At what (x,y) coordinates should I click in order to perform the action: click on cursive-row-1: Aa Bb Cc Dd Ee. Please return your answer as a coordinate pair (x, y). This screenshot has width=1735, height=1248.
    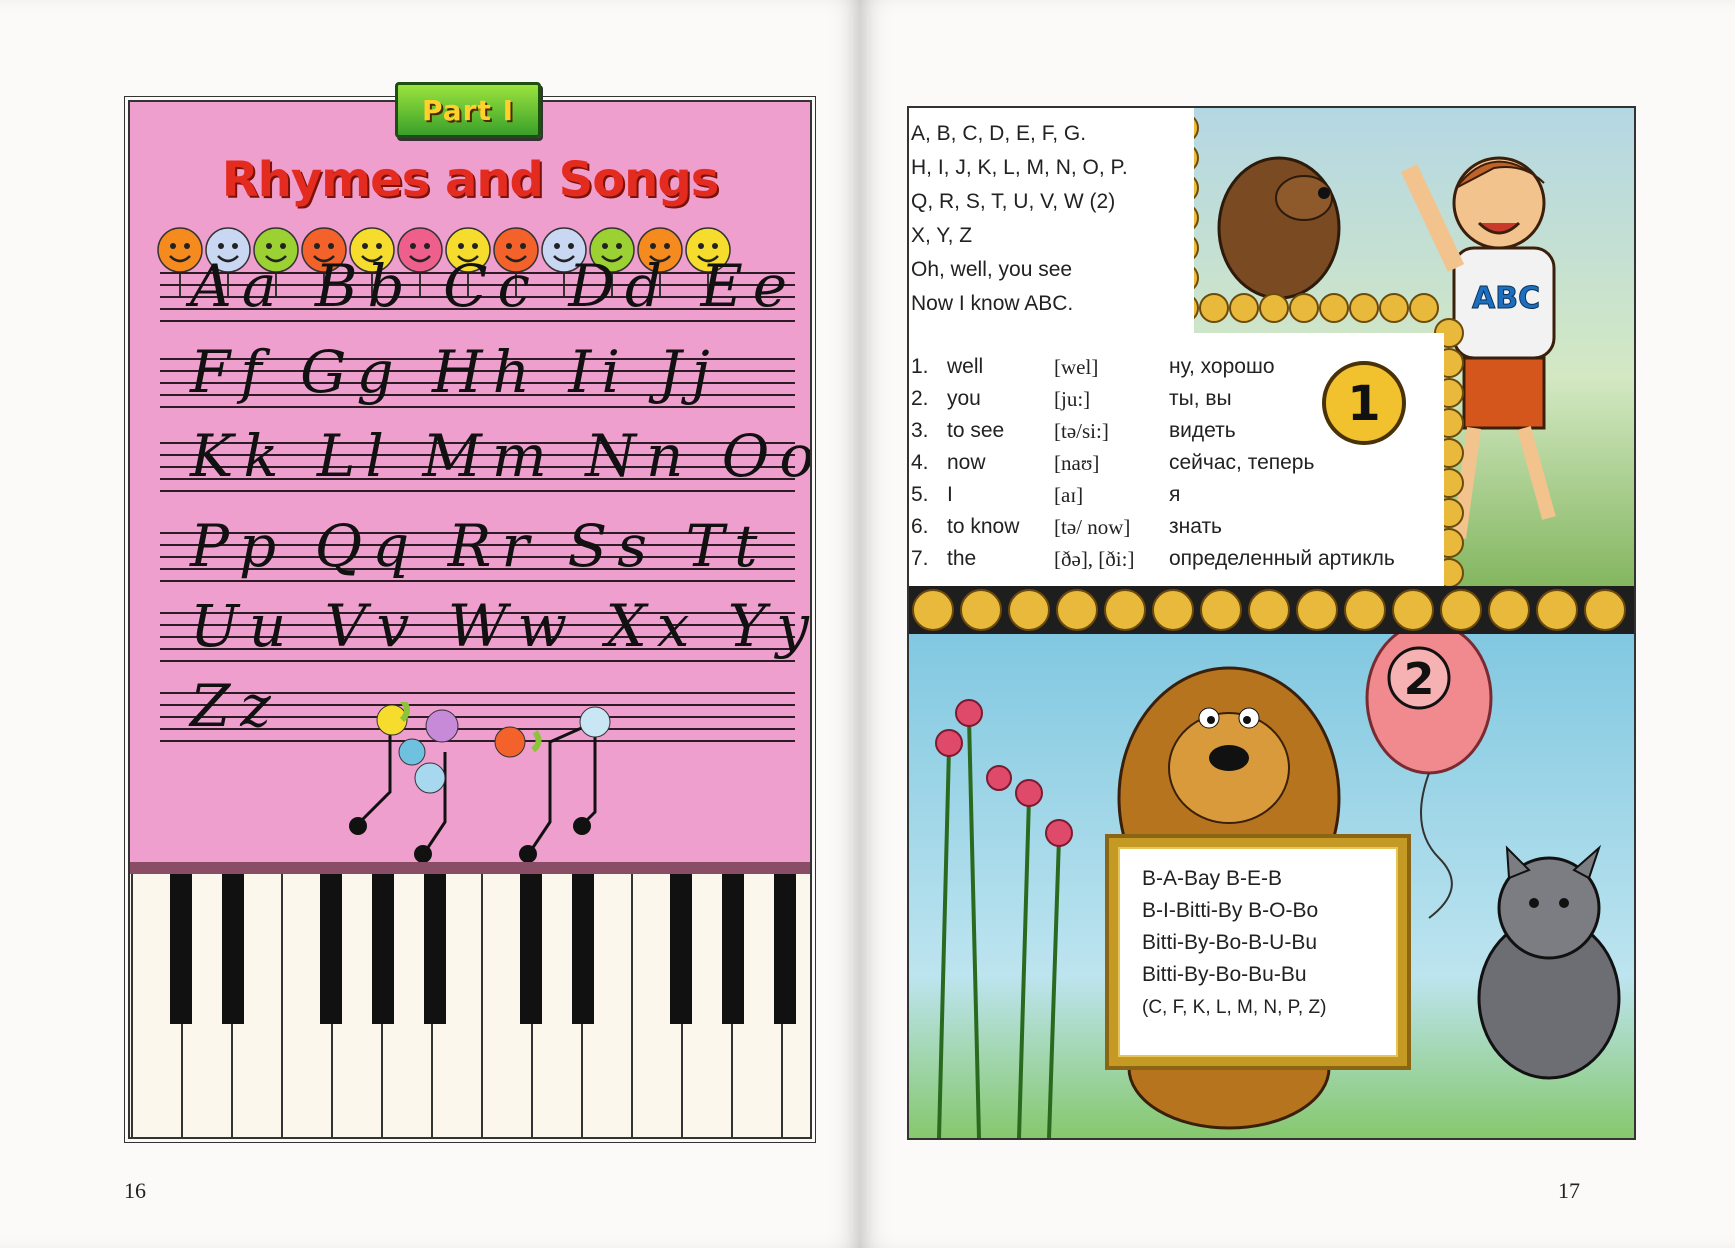
    Looking at the image, I should click on (494, 286).